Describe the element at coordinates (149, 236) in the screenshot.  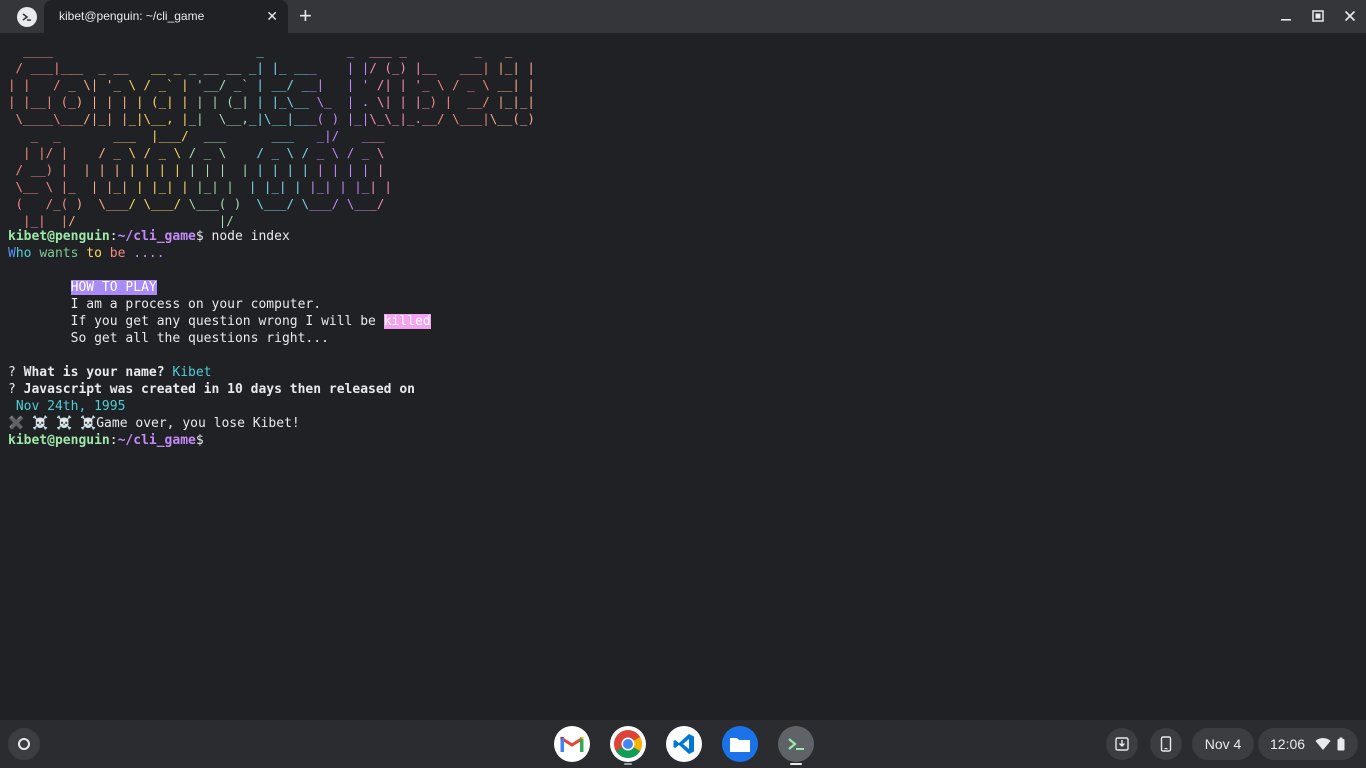
I see `command-line: kibet@penguin:~/cli_game$ node index` at that location.